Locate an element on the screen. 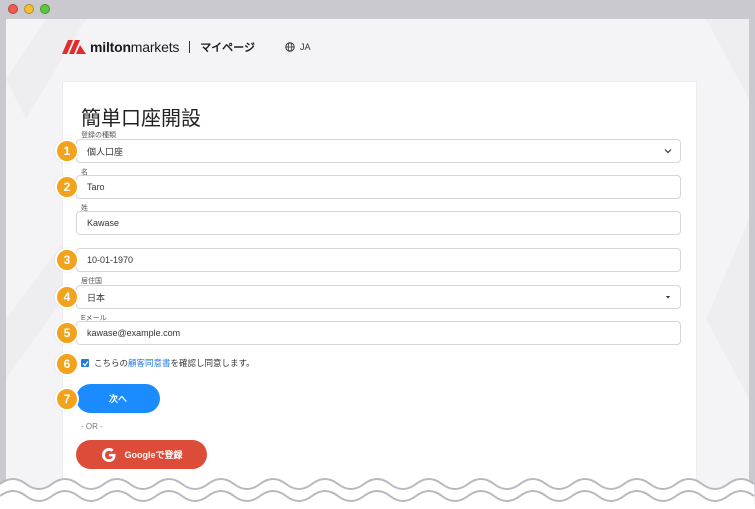  residence-value: 日本 is located at coordinates (96, 297).